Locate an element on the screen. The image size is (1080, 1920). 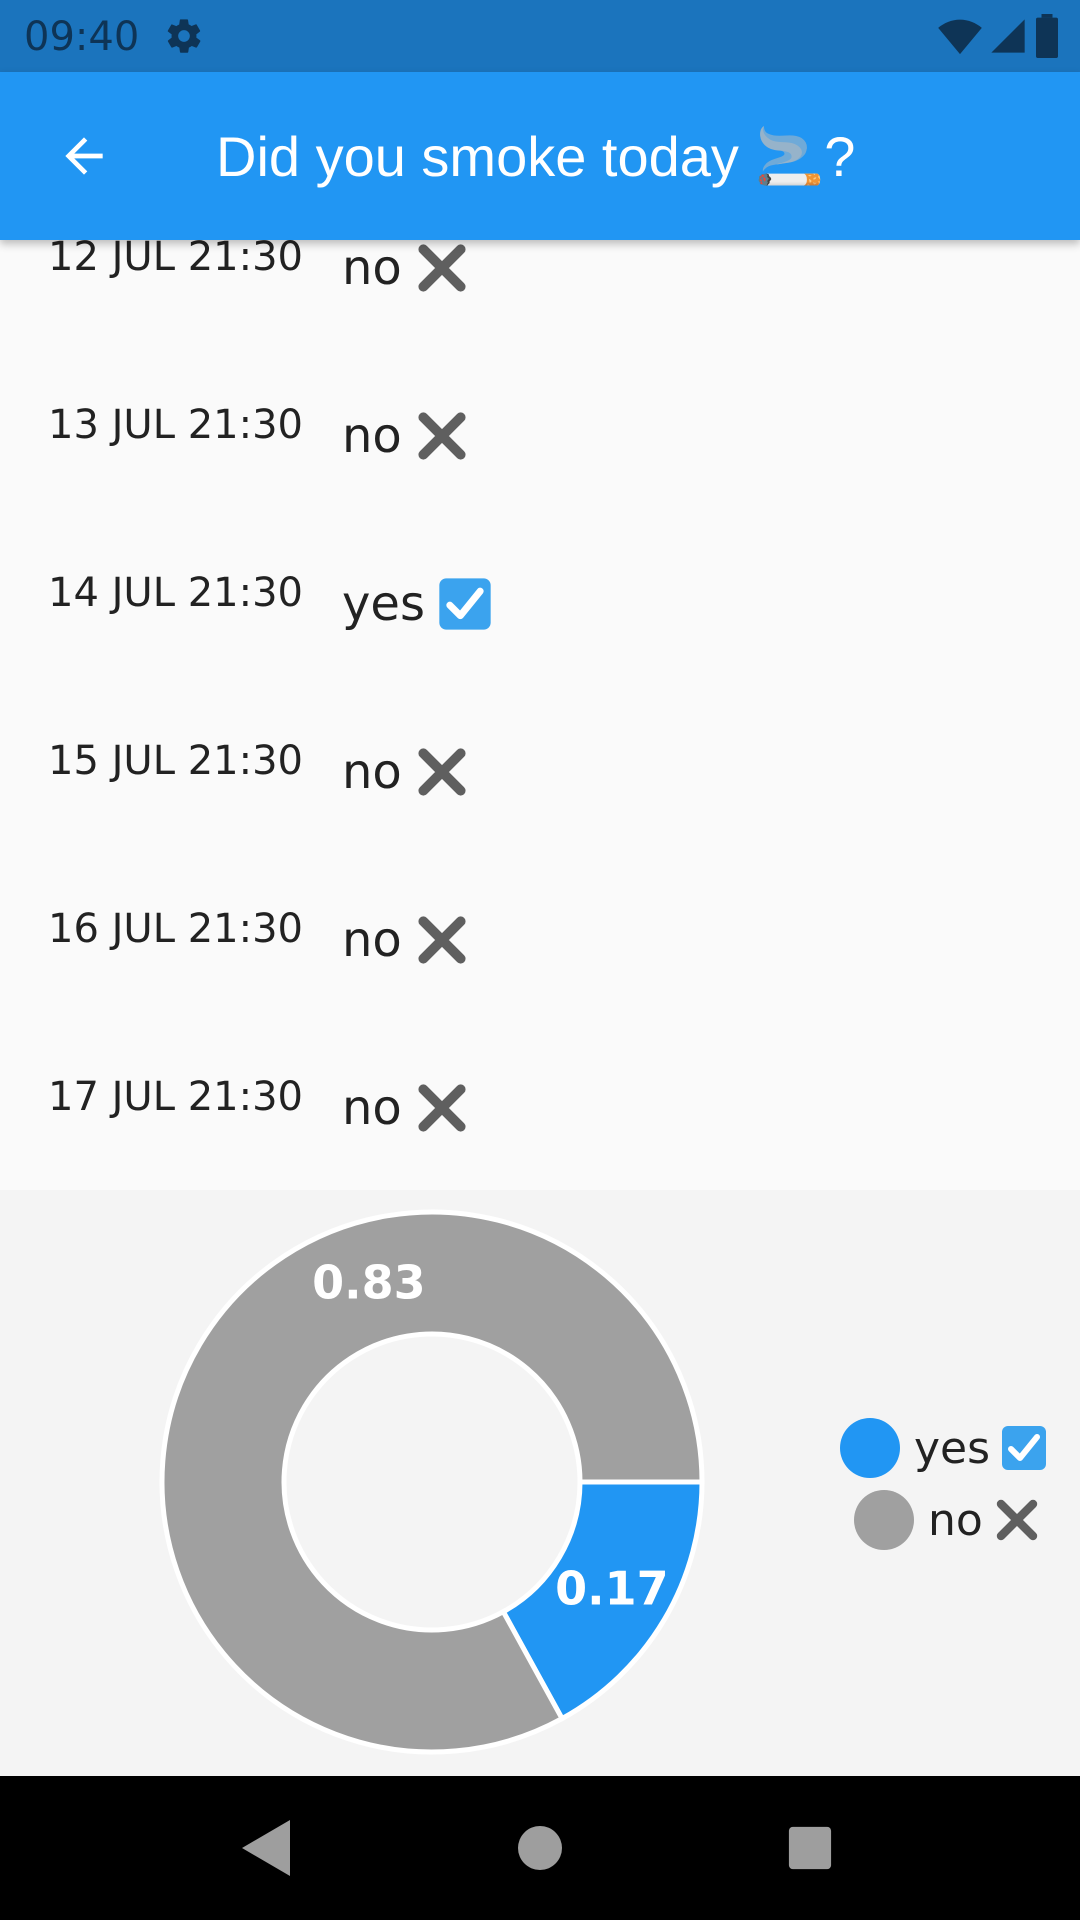
battery-icon is located at coordinates (1047, 36).